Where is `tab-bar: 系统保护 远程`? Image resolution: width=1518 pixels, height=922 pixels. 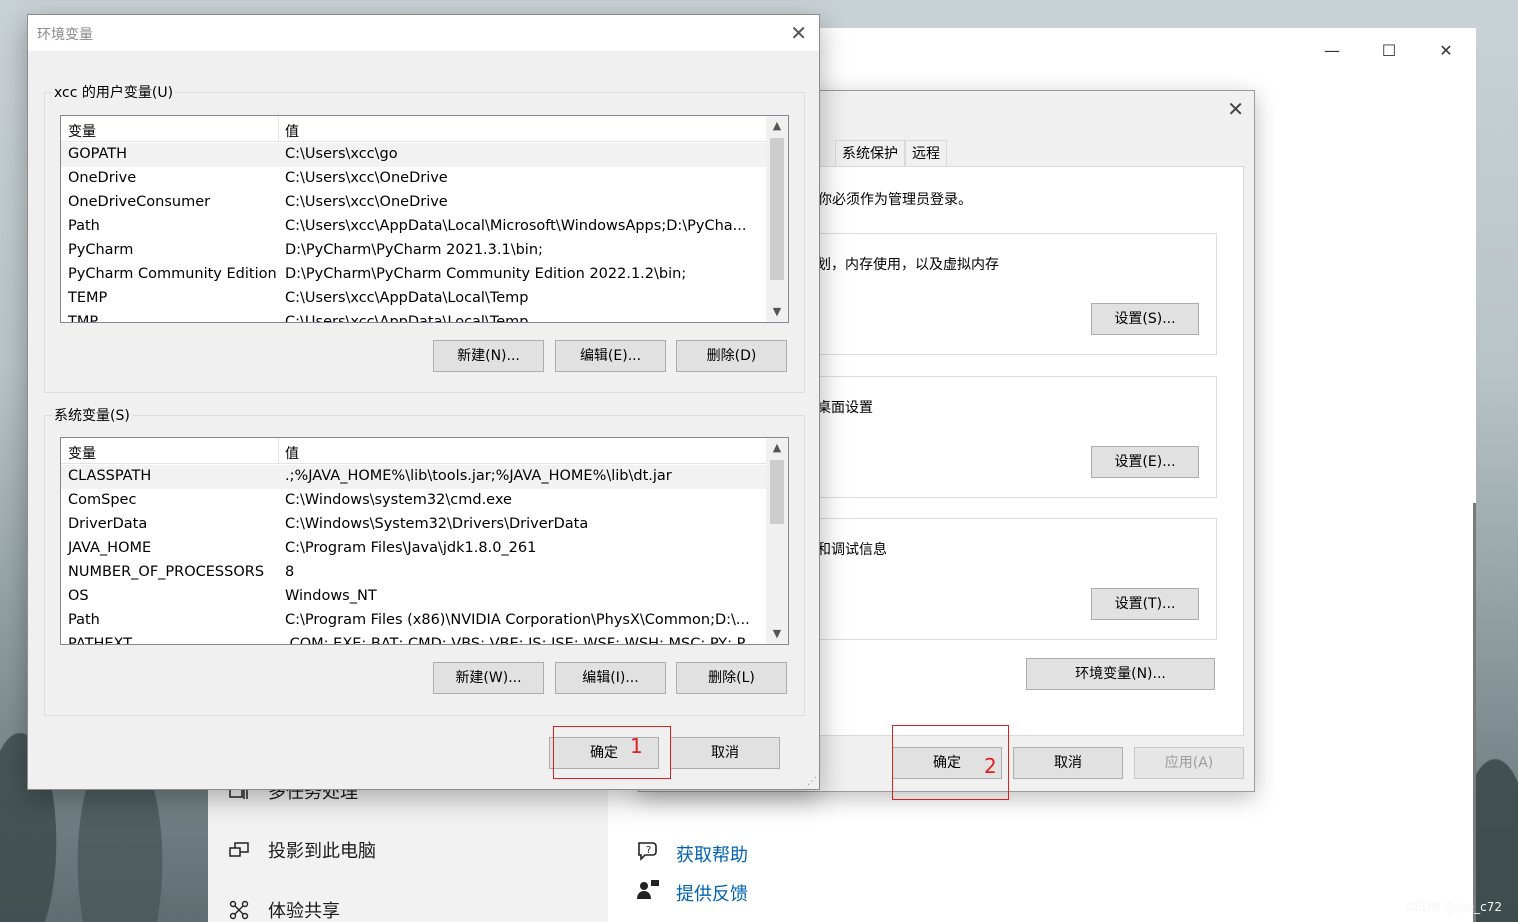 tab-bar: 系统保护 远程 is located at coordinates (891, 153).